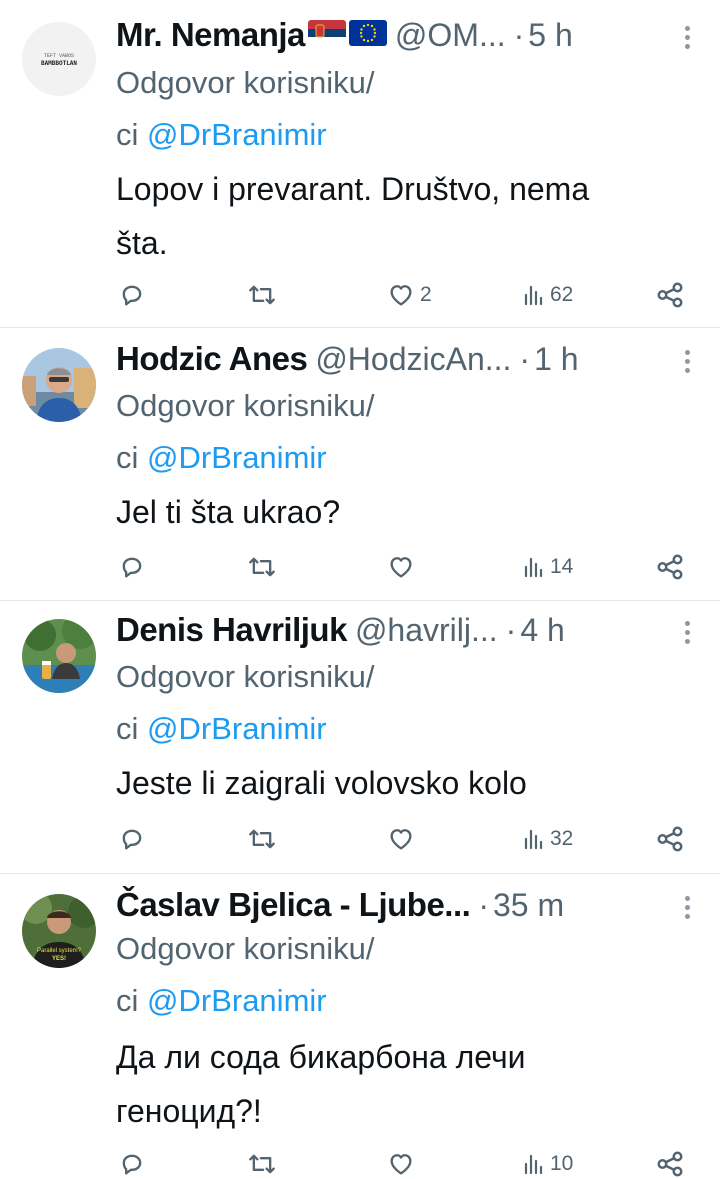 This screenshot has height=1179, width=720. Describe the element at coordinates (59, 931) in the screenshot. I see `avatar: Parallel system? YES!` at that location.